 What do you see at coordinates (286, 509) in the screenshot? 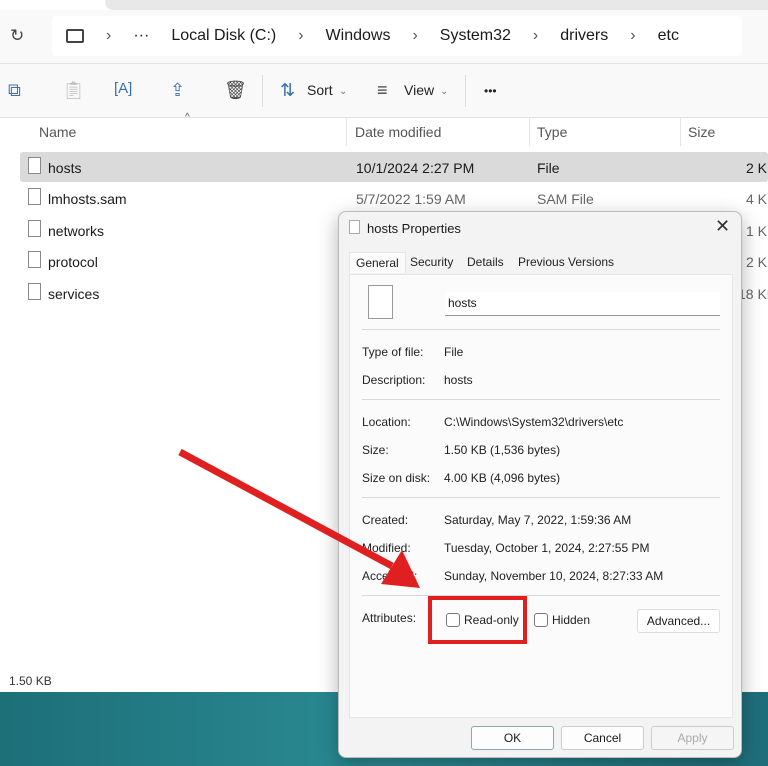
I see `annotation-arrow-shaft` at bounding box center [286, 509].